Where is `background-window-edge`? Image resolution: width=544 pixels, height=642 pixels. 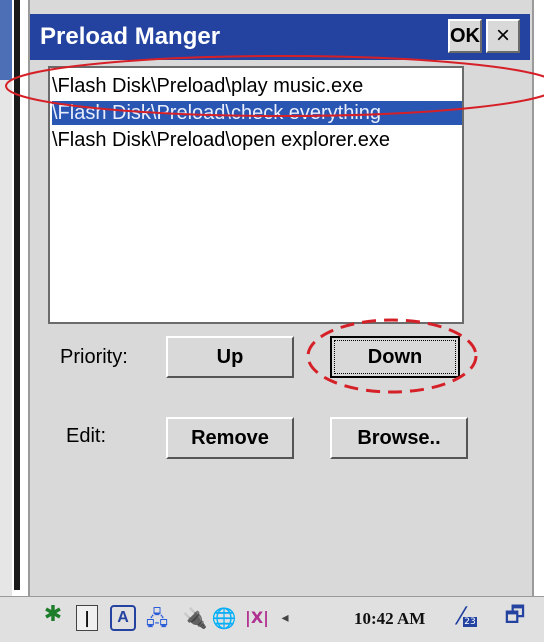
background-window-edge is located at coordinates (6, 320).